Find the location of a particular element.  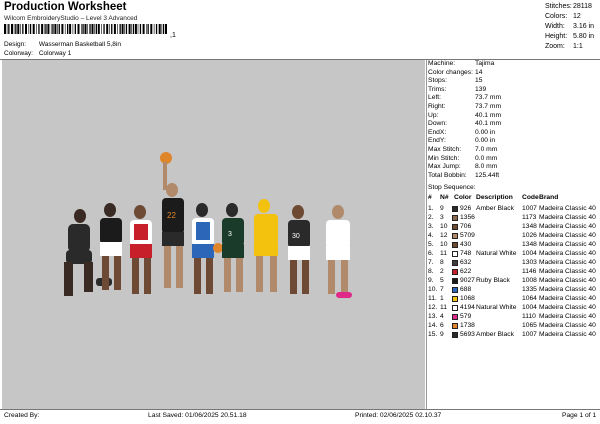

stat-height: Height: 5.80 in is located at coordinates (570, 36).